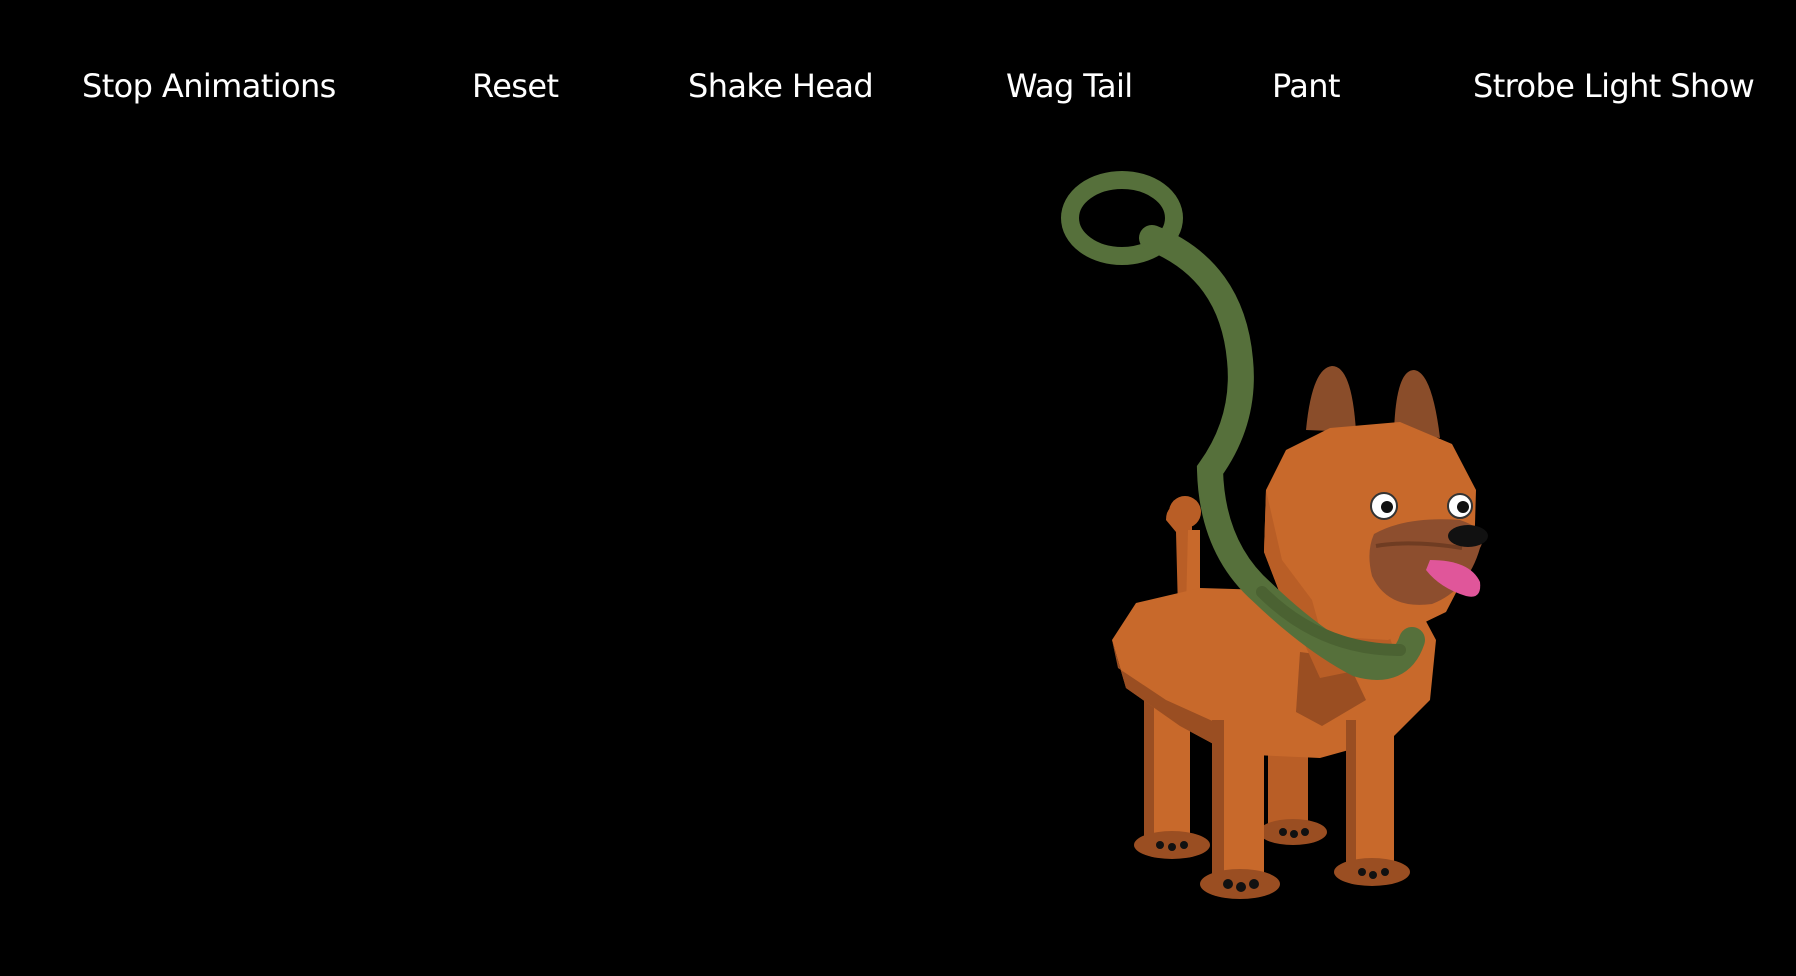 This screenshot has width=1796, height=976. What do you see at coordinates (1331, 399) in the screenshot?
I see `left-ear` at bounding box center [1331, 399].